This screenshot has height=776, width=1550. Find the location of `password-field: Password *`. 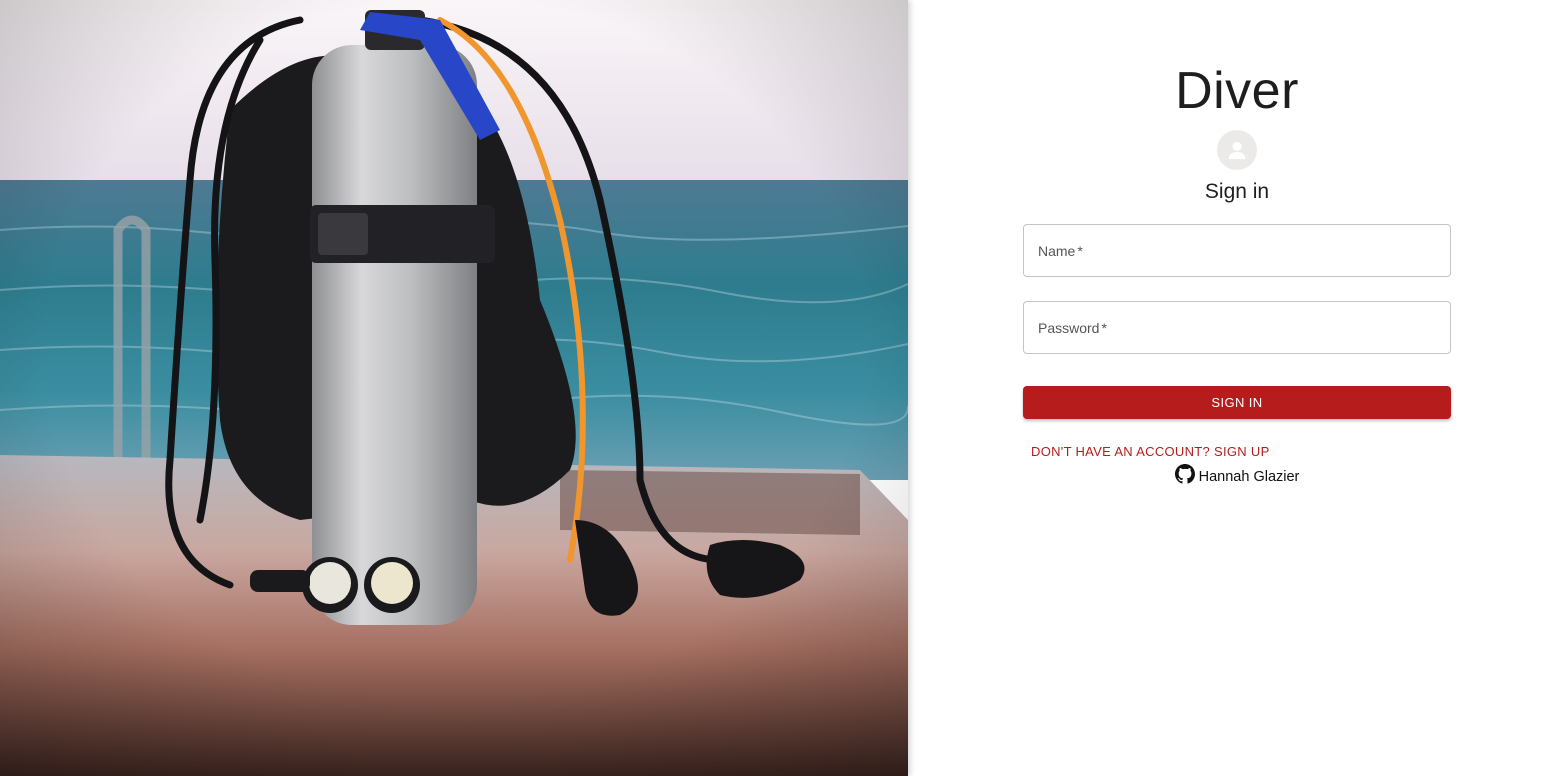

password-field: Password * is located at coordinates (1237, 327).